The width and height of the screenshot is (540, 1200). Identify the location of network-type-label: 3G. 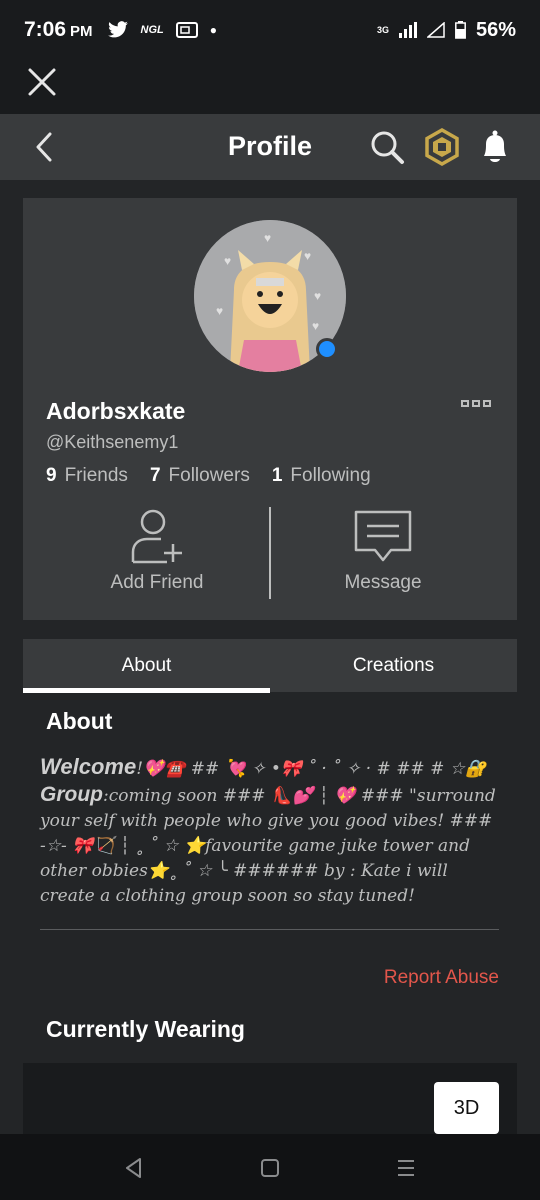
(382, 29).